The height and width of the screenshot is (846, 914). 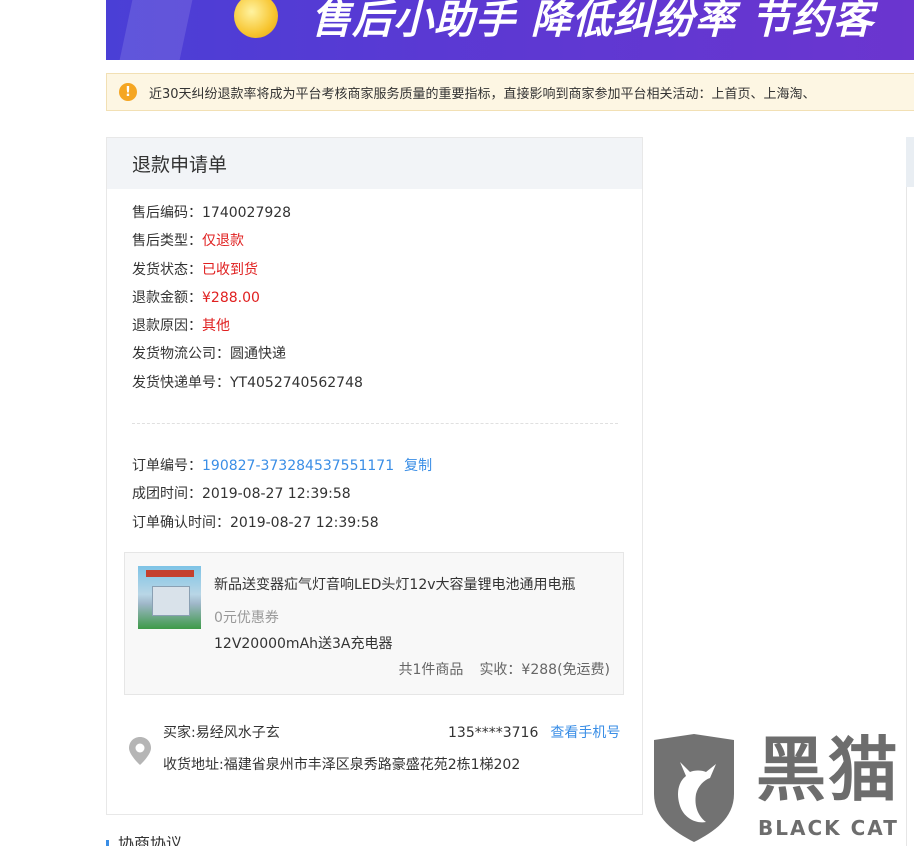 I want to click on refund-amount-row: 退款金额：¥288.00, so click(x=196, y=297).